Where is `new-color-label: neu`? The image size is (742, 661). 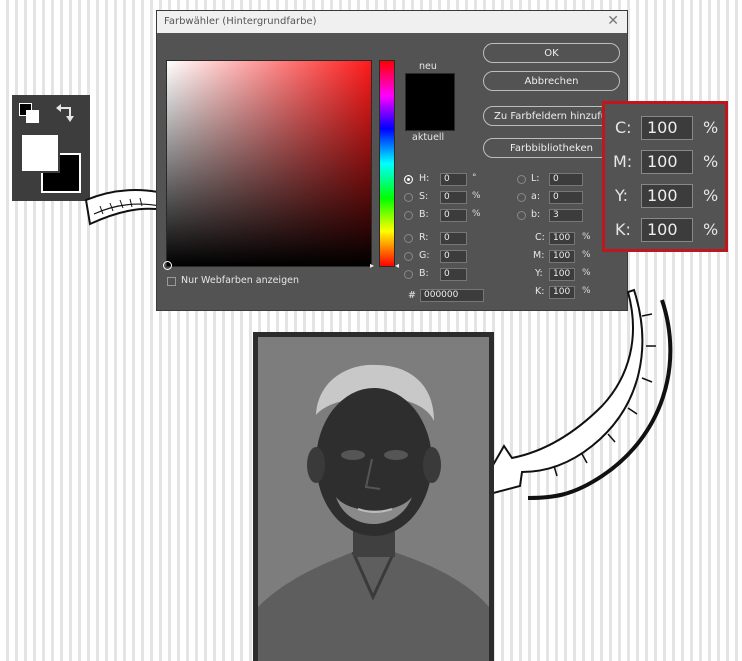
new-color-label: neu is located at coordinates (428, 66).